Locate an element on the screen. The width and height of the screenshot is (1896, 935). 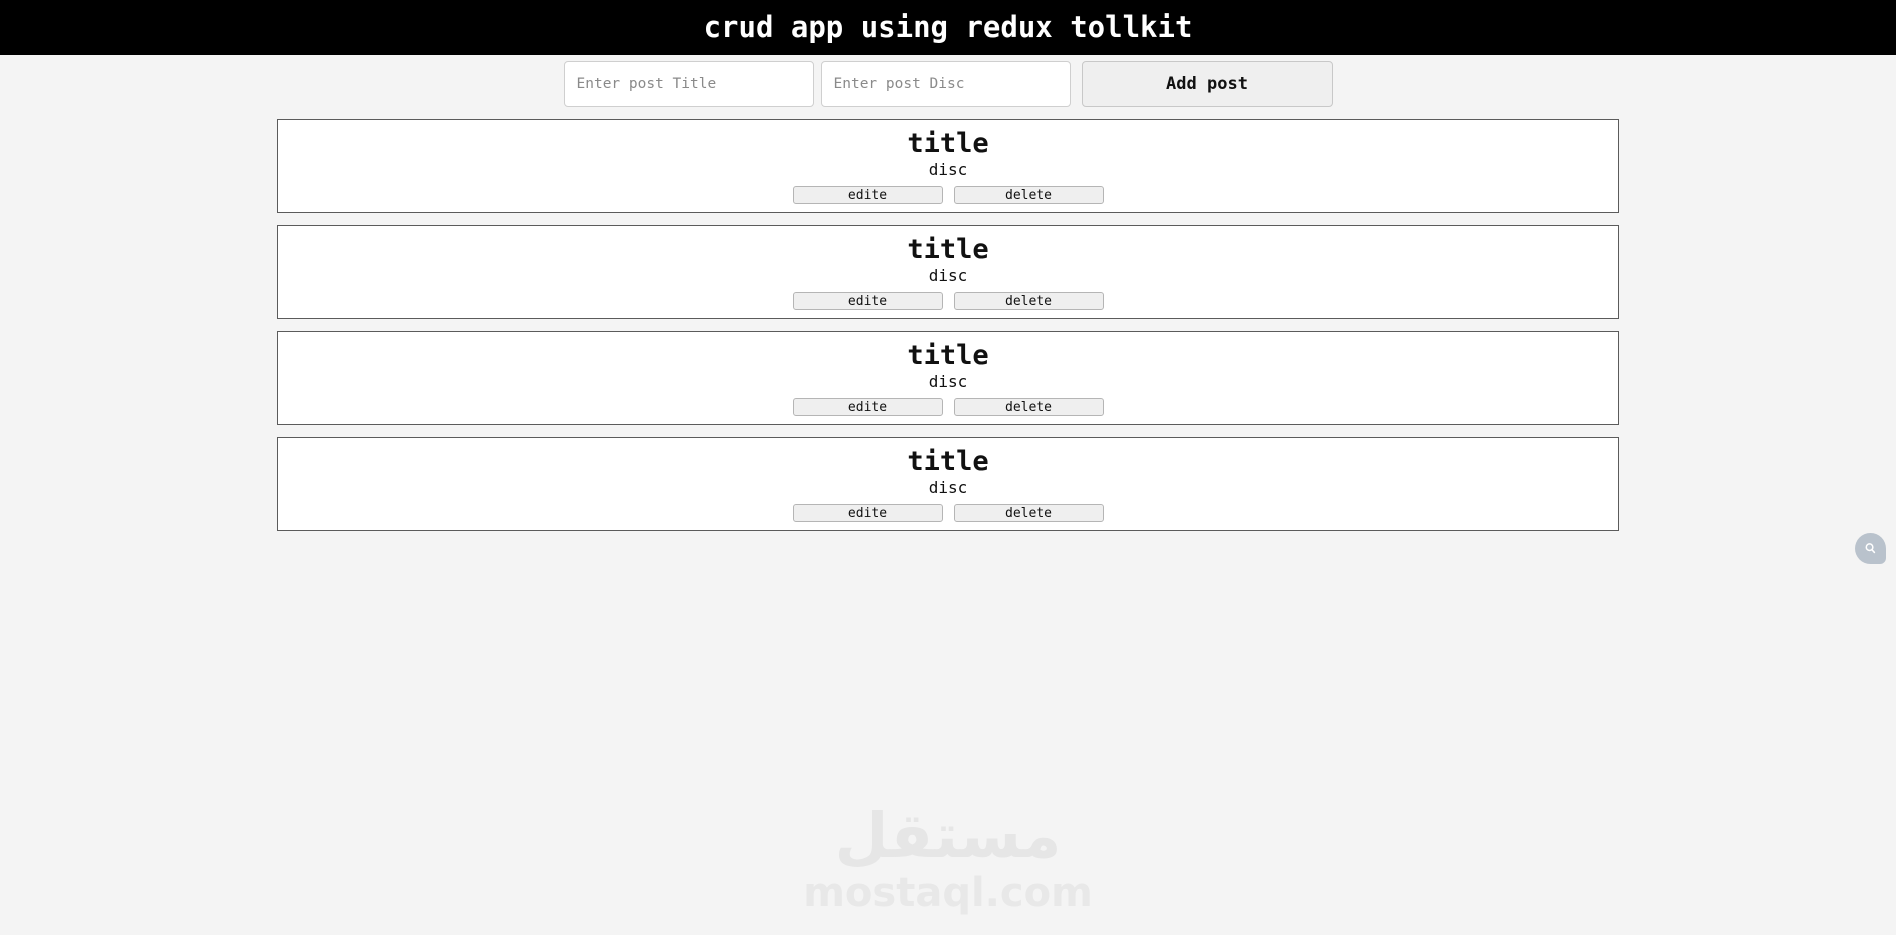
app-header: crud app using redux tollkit is located at coordinates (948, 27).